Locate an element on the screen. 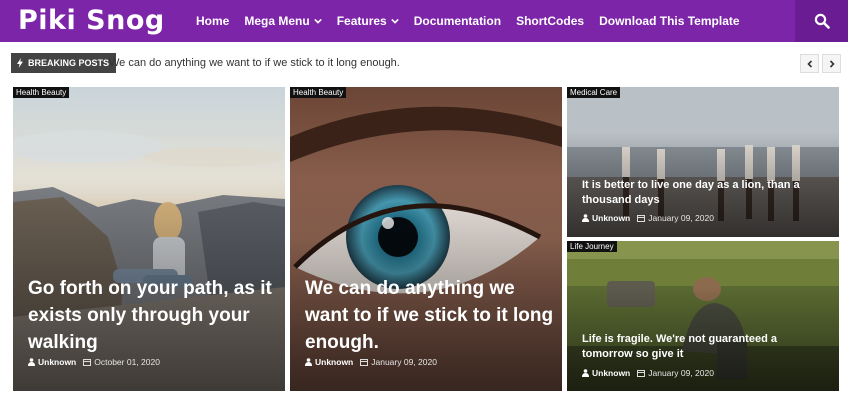 This screenshot has width=848, height=400. post-meta: Unknown October 01, 2020 is located at coordinates (94, 362).